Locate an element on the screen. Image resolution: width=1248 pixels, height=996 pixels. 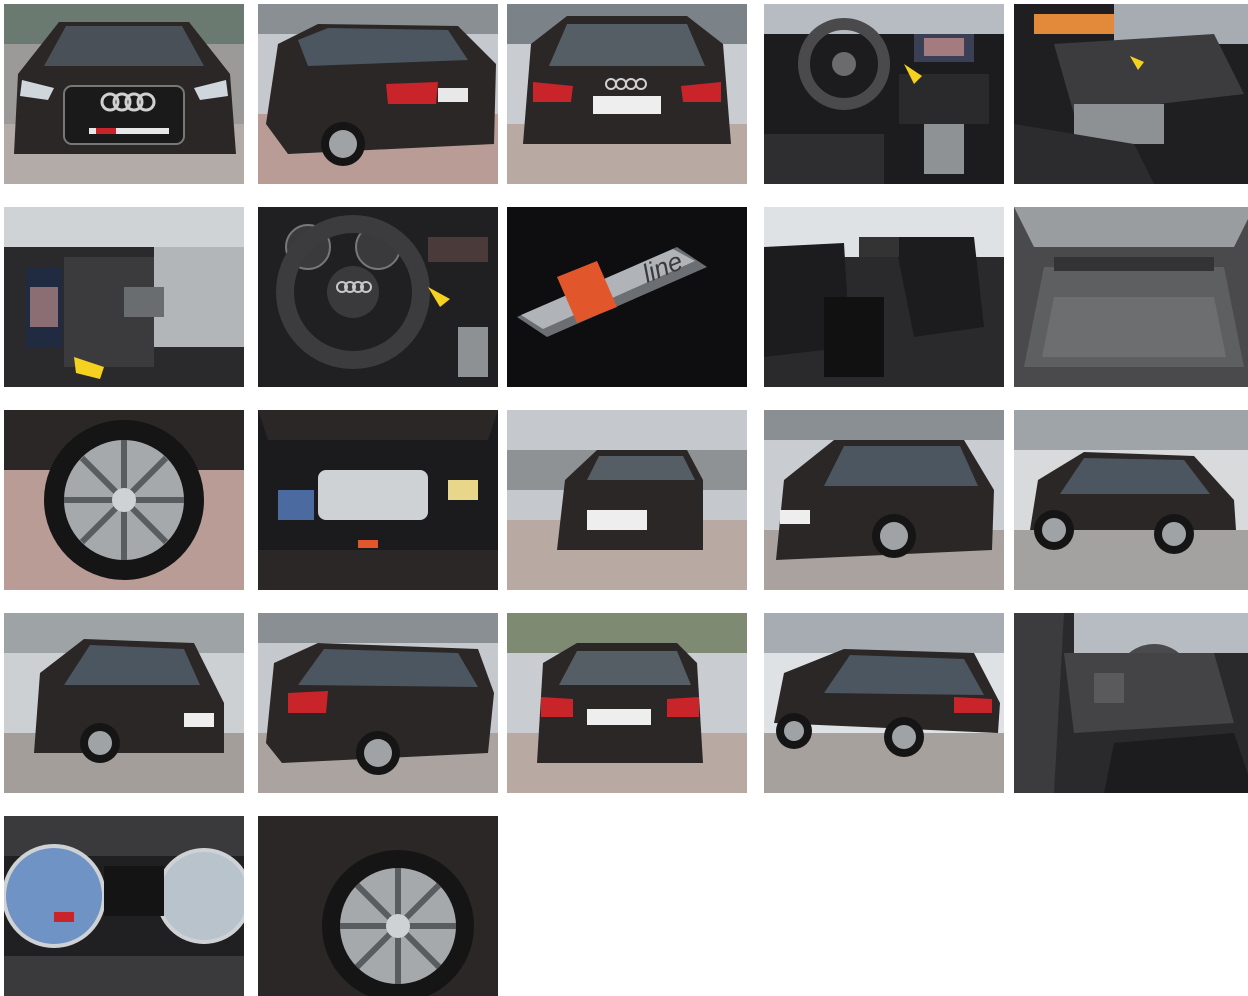
photo-thumbnail-rear-yard is located at coordinates (627, 703).